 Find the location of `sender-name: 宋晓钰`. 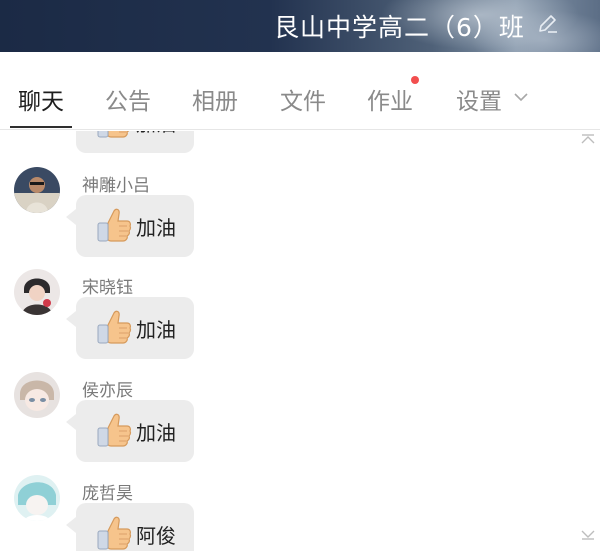

sender-name: 宋晓钰 is located at coordinates (107, 288).